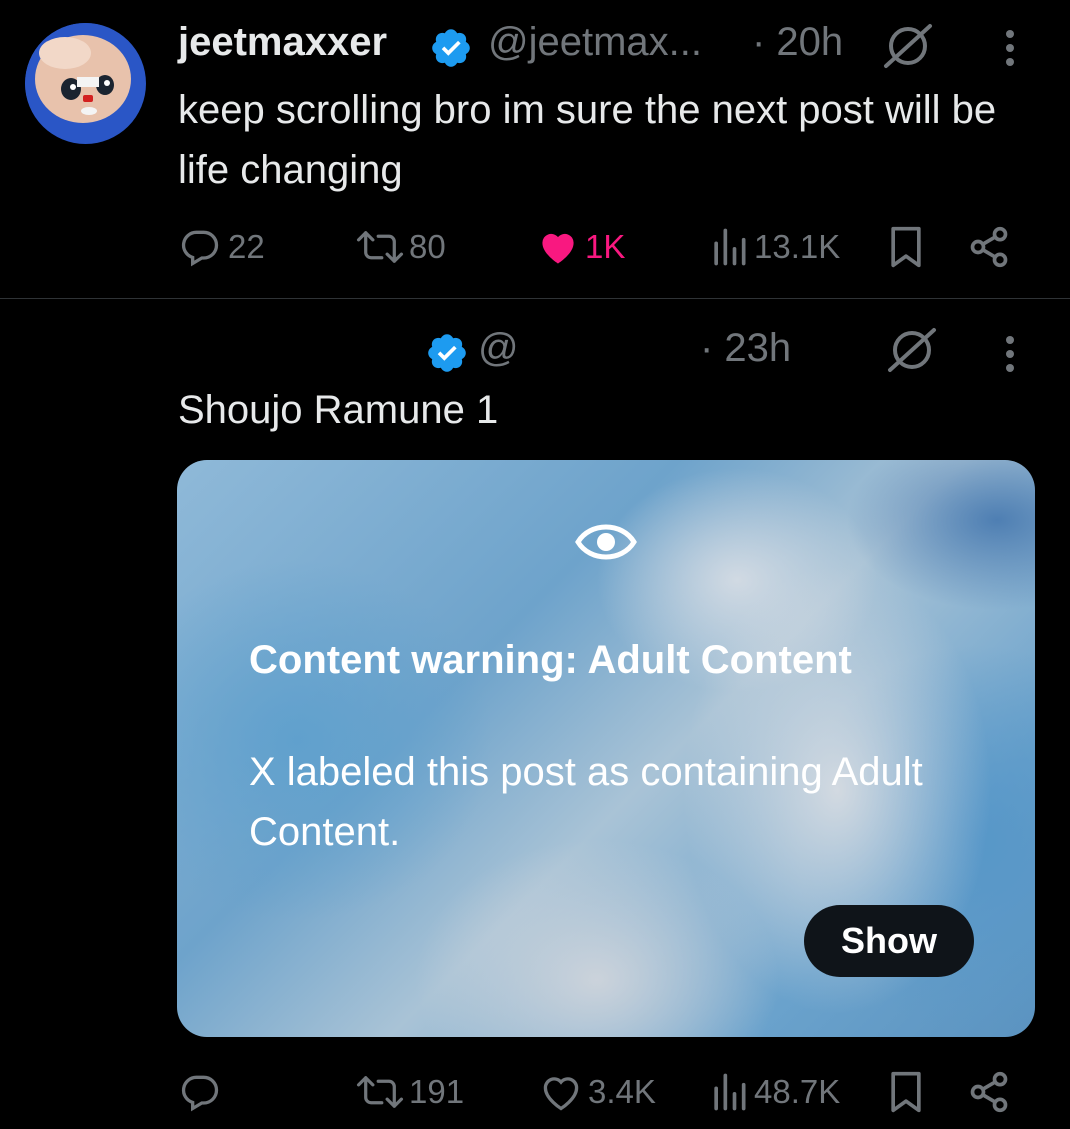  I want to click on like-button: 1K, so click(580, 247).